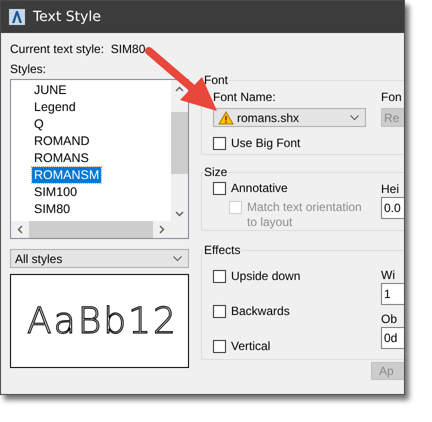  Describe the element at coordinates (179, 214) in the screenshot. I see `scroll-down-icon` at that location.